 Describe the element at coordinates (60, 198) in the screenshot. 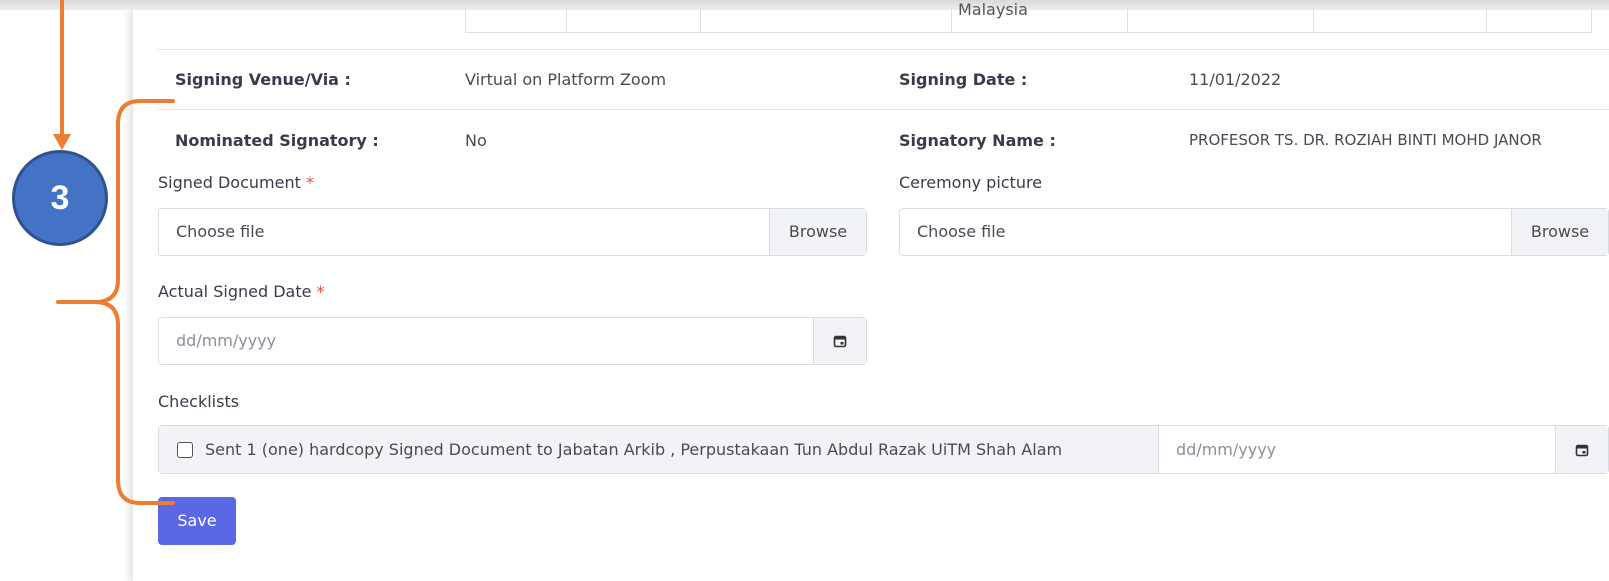

I see `step-number-badge: 3` at that location.